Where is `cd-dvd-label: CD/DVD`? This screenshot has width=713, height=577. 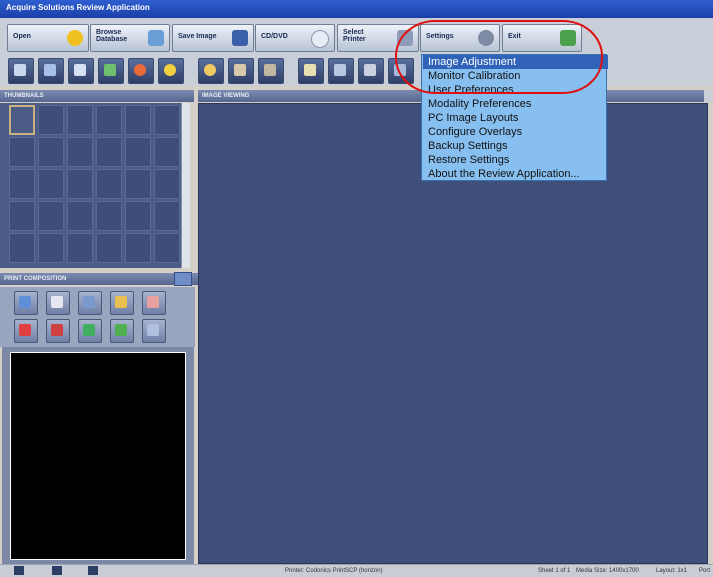 cd-dvd-label: CD/DVD is located at coordinates (274, 36).